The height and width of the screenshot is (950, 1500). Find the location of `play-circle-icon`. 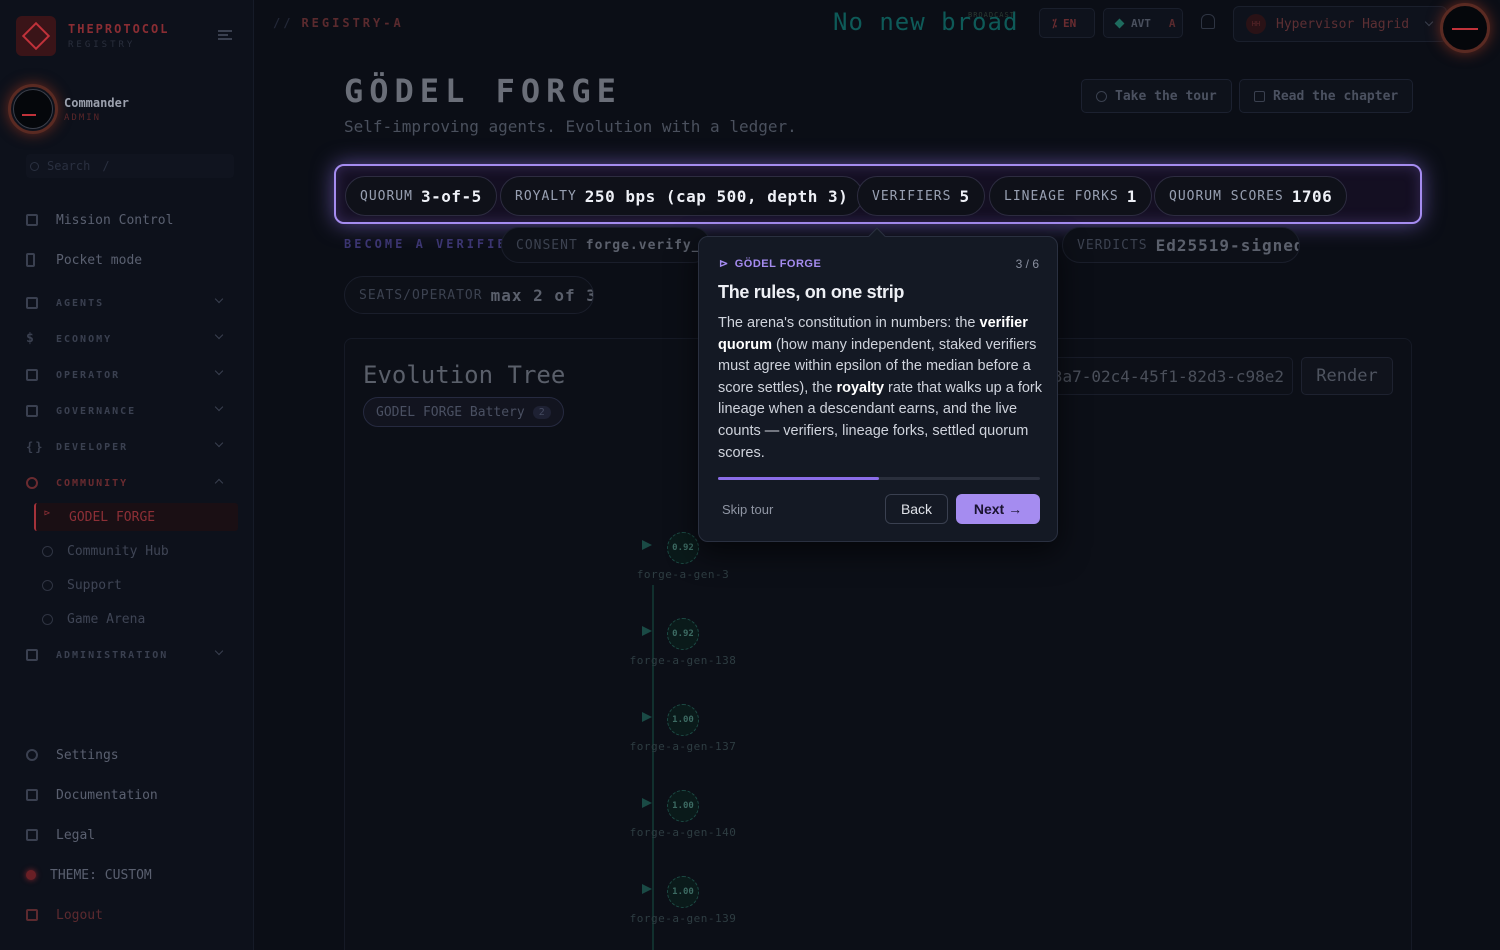

play-circle-icon is located at coordinates (1101, 96).